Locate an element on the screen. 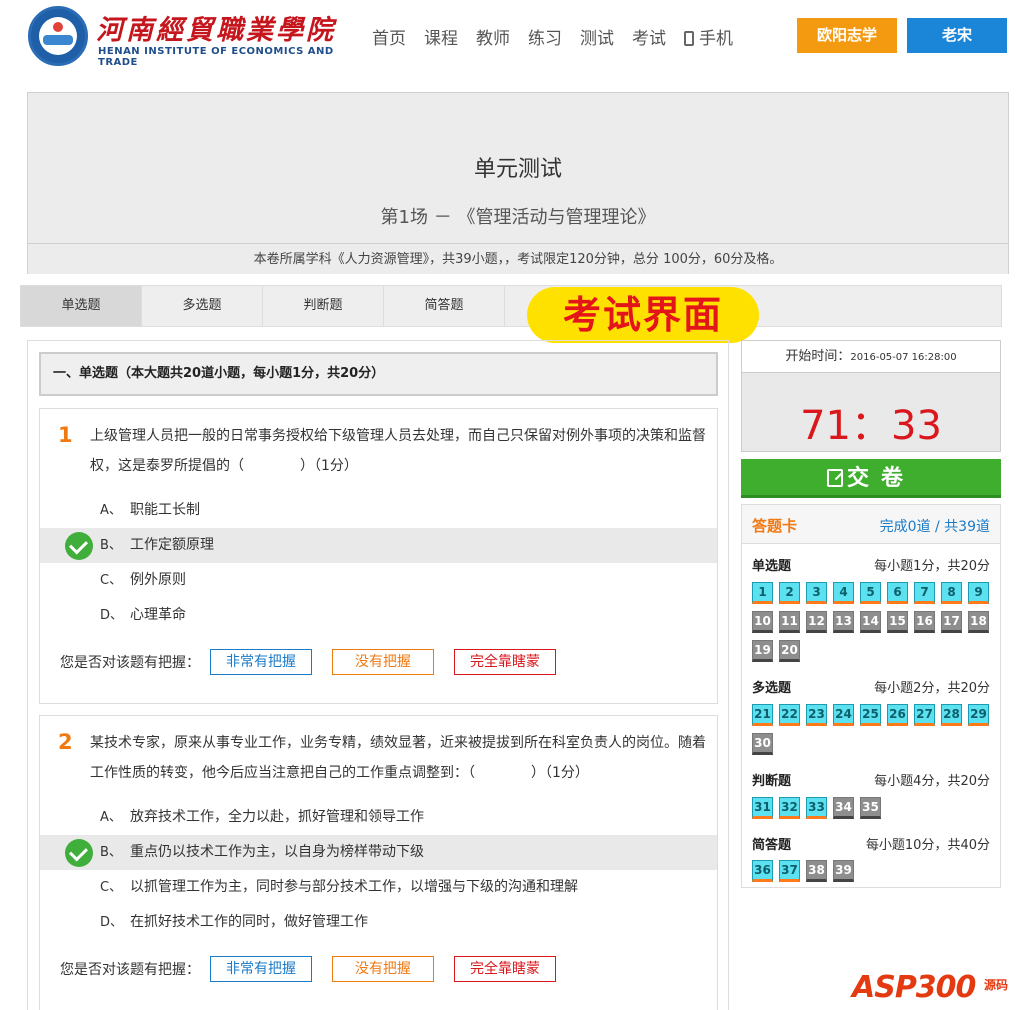  answer-cell: 18 is located at coordinates (978, 622).